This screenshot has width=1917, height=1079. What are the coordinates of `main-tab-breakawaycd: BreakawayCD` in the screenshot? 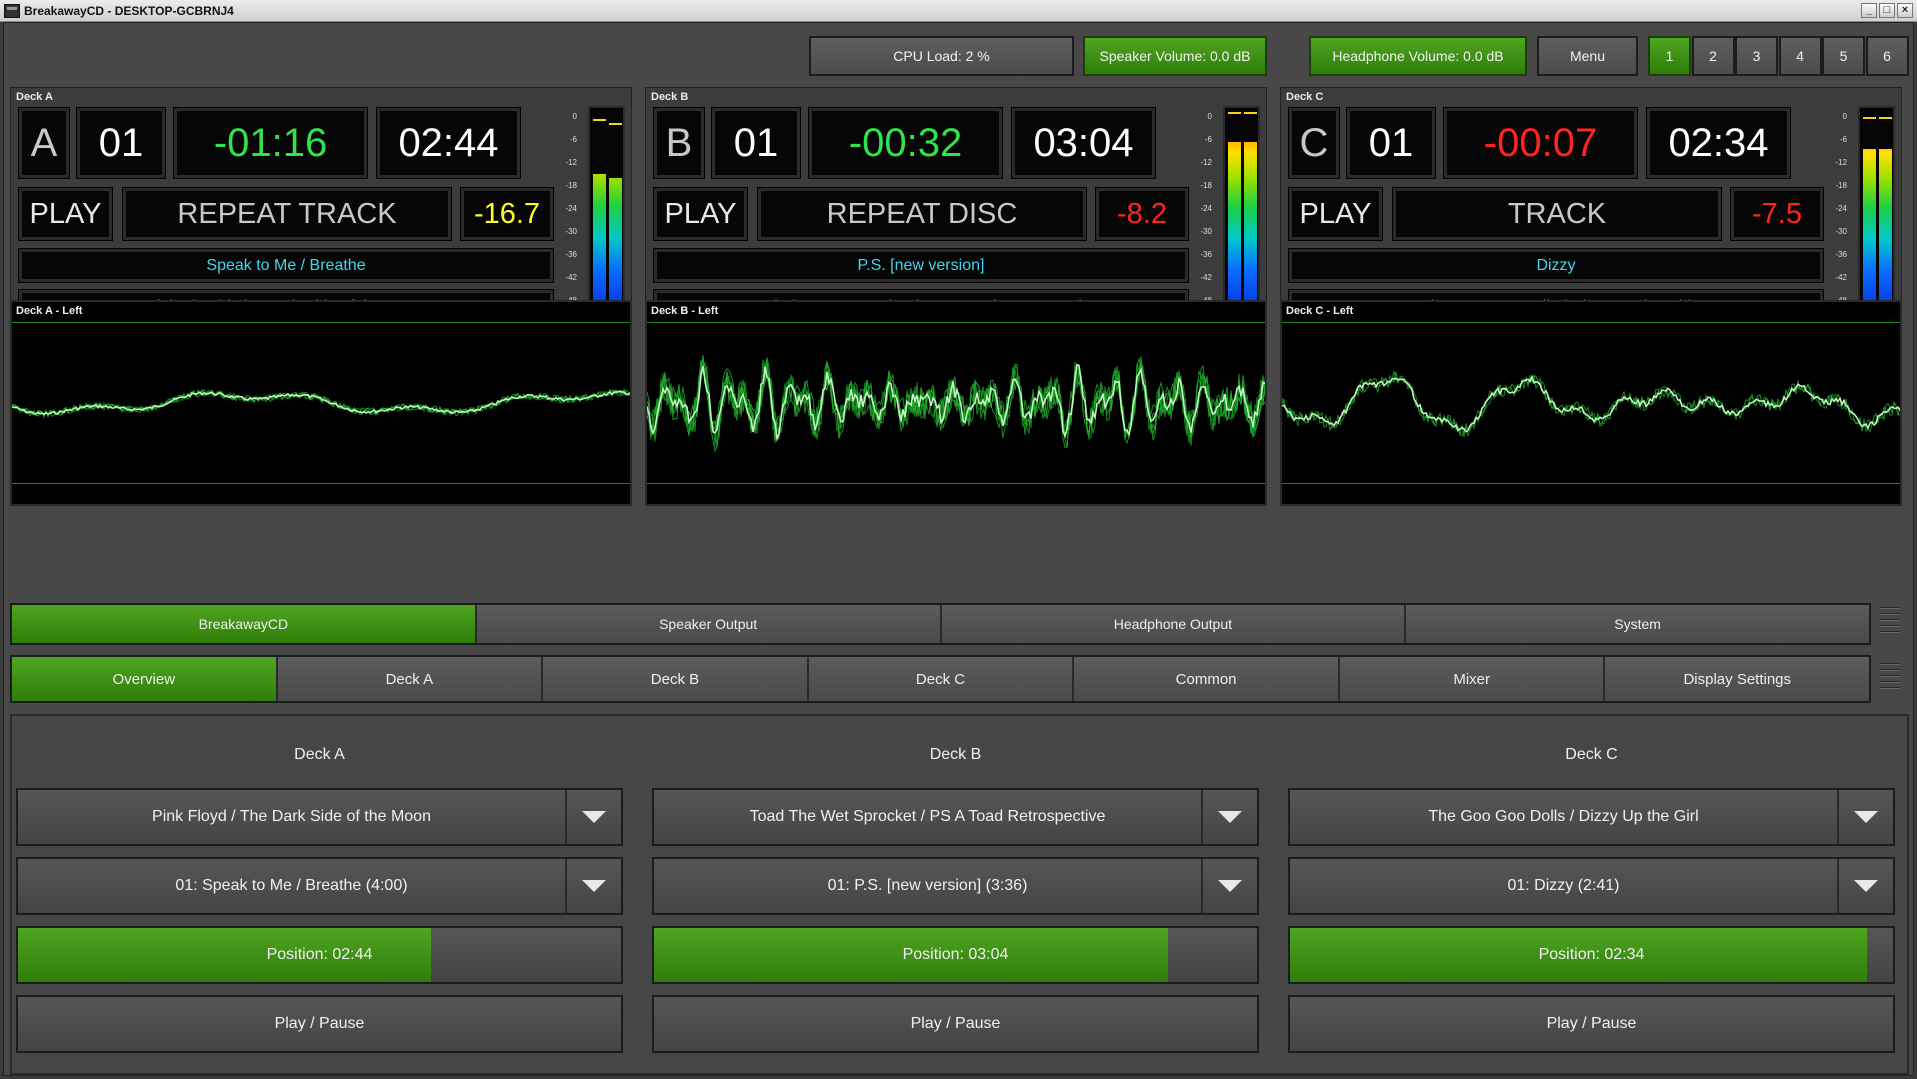 It's located at (244, 624).